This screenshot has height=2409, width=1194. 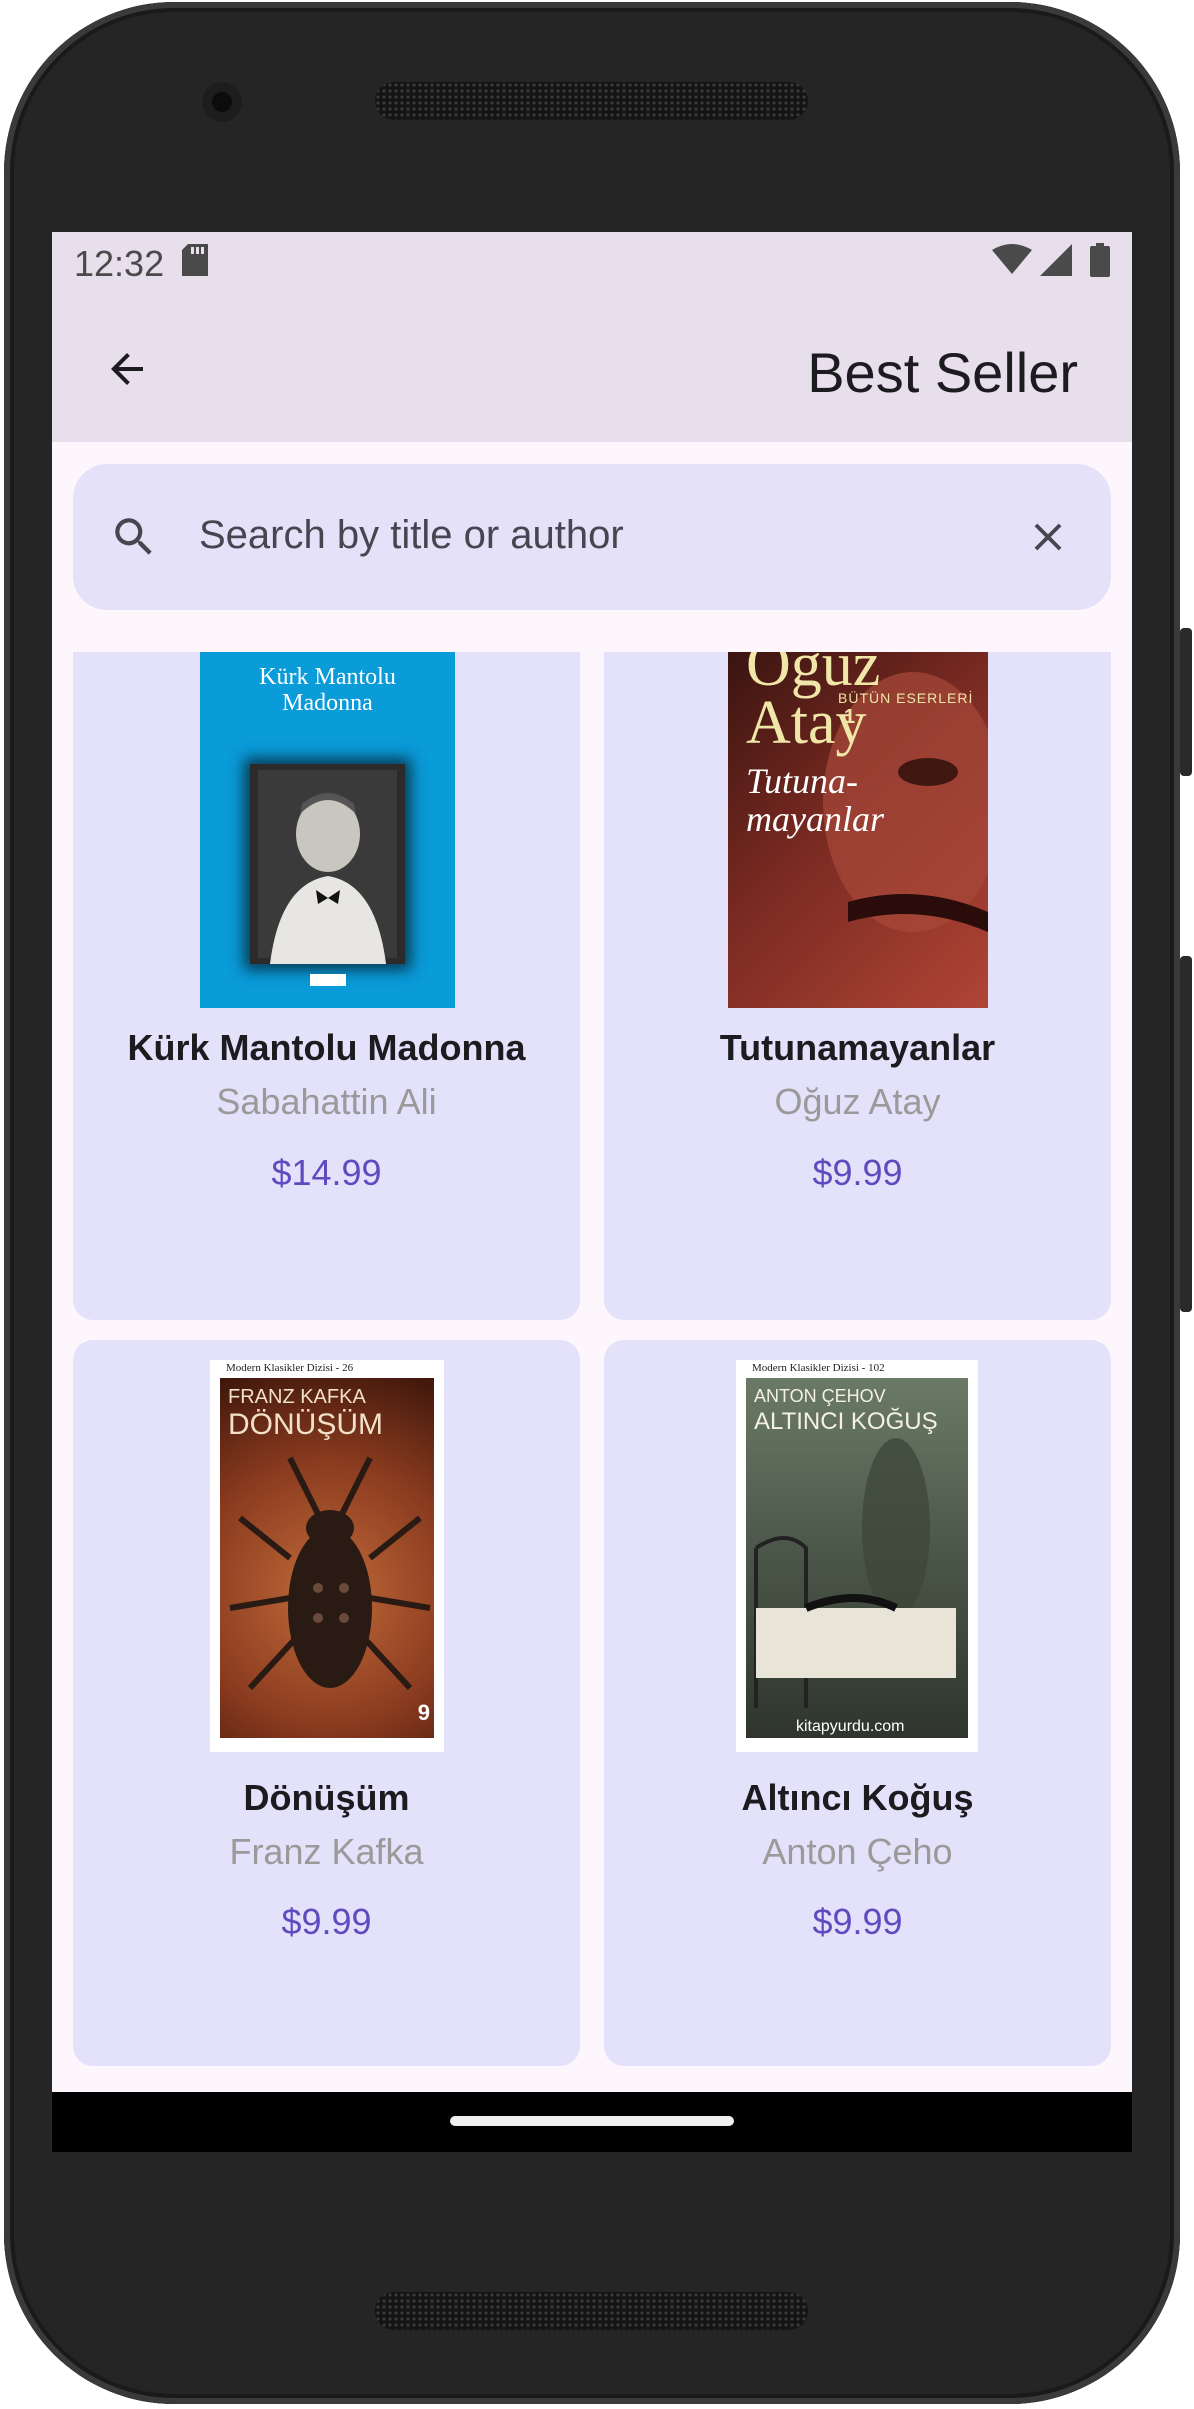 What do you see at coordinates (592, 369) in the screenshot?
I see `app-bar: Best Seller` at bounding box center [592, 369].